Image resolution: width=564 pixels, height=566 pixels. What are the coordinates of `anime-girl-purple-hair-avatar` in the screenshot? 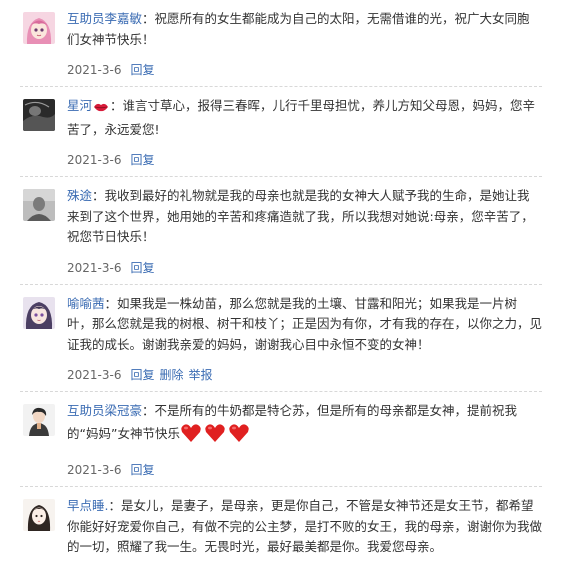 It's located at (39, 312).